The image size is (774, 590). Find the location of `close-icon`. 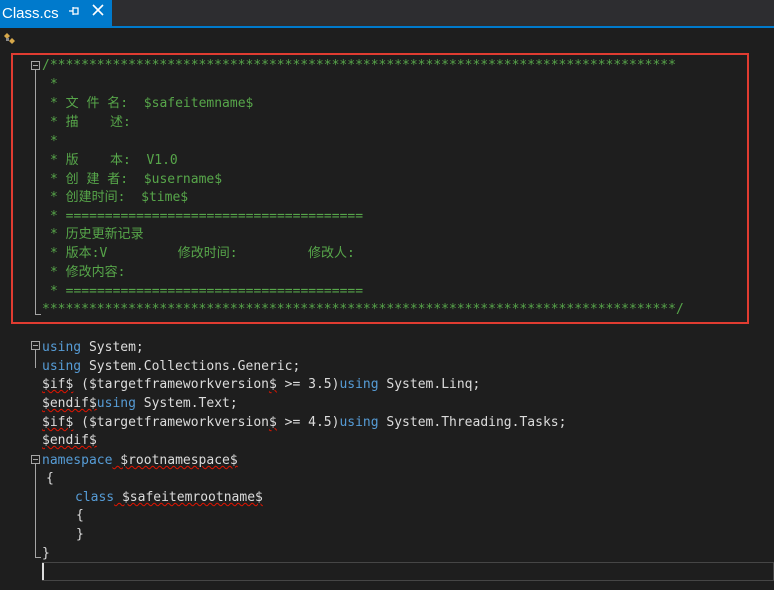

close-icon is located at coordinates (98, 12).